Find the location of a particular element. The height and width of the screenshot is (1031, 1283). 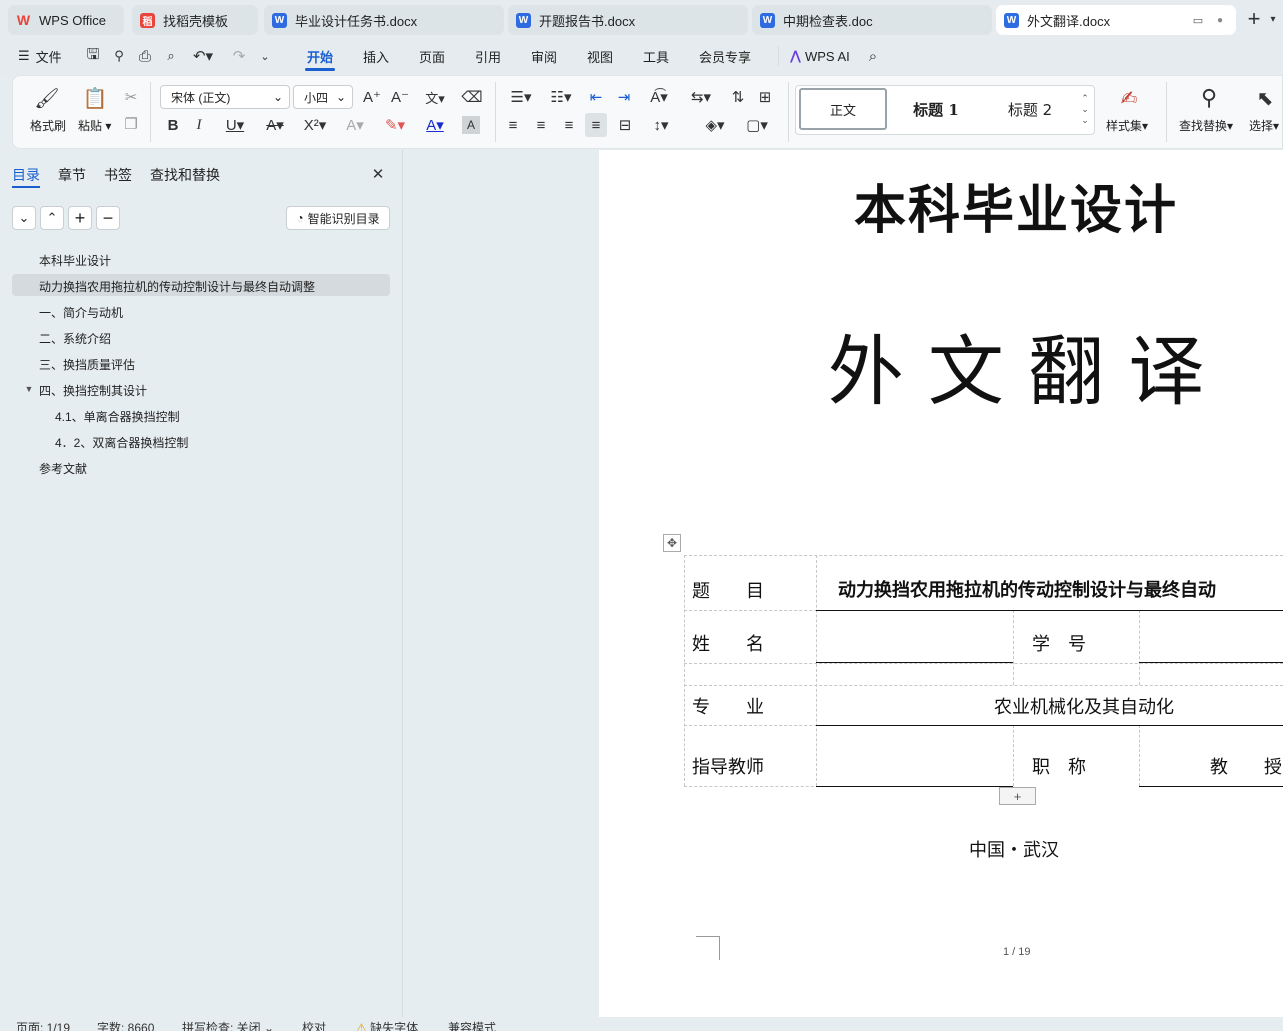

toc-item: 四、换挡控制其设计 is located at coordinates (93, 390).